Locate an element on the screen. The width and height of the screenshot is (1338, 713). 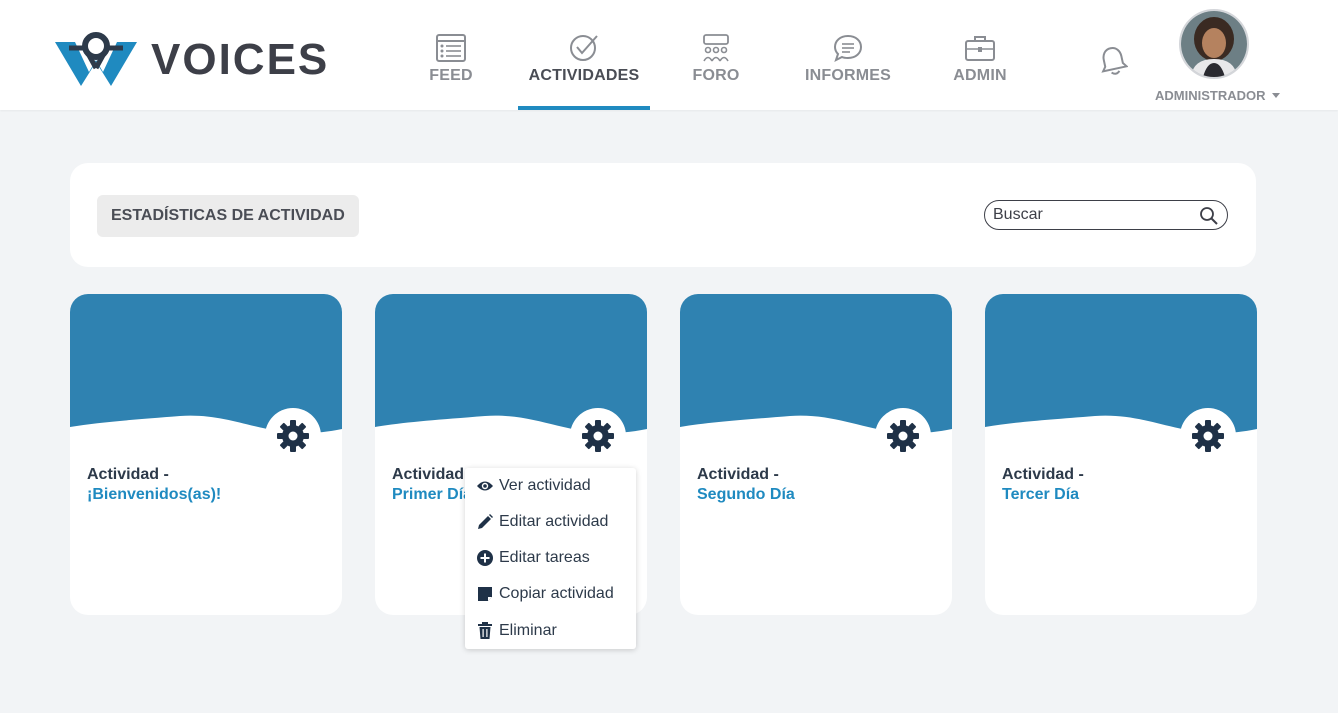
copy-icon is located at coordinates (485, 594).